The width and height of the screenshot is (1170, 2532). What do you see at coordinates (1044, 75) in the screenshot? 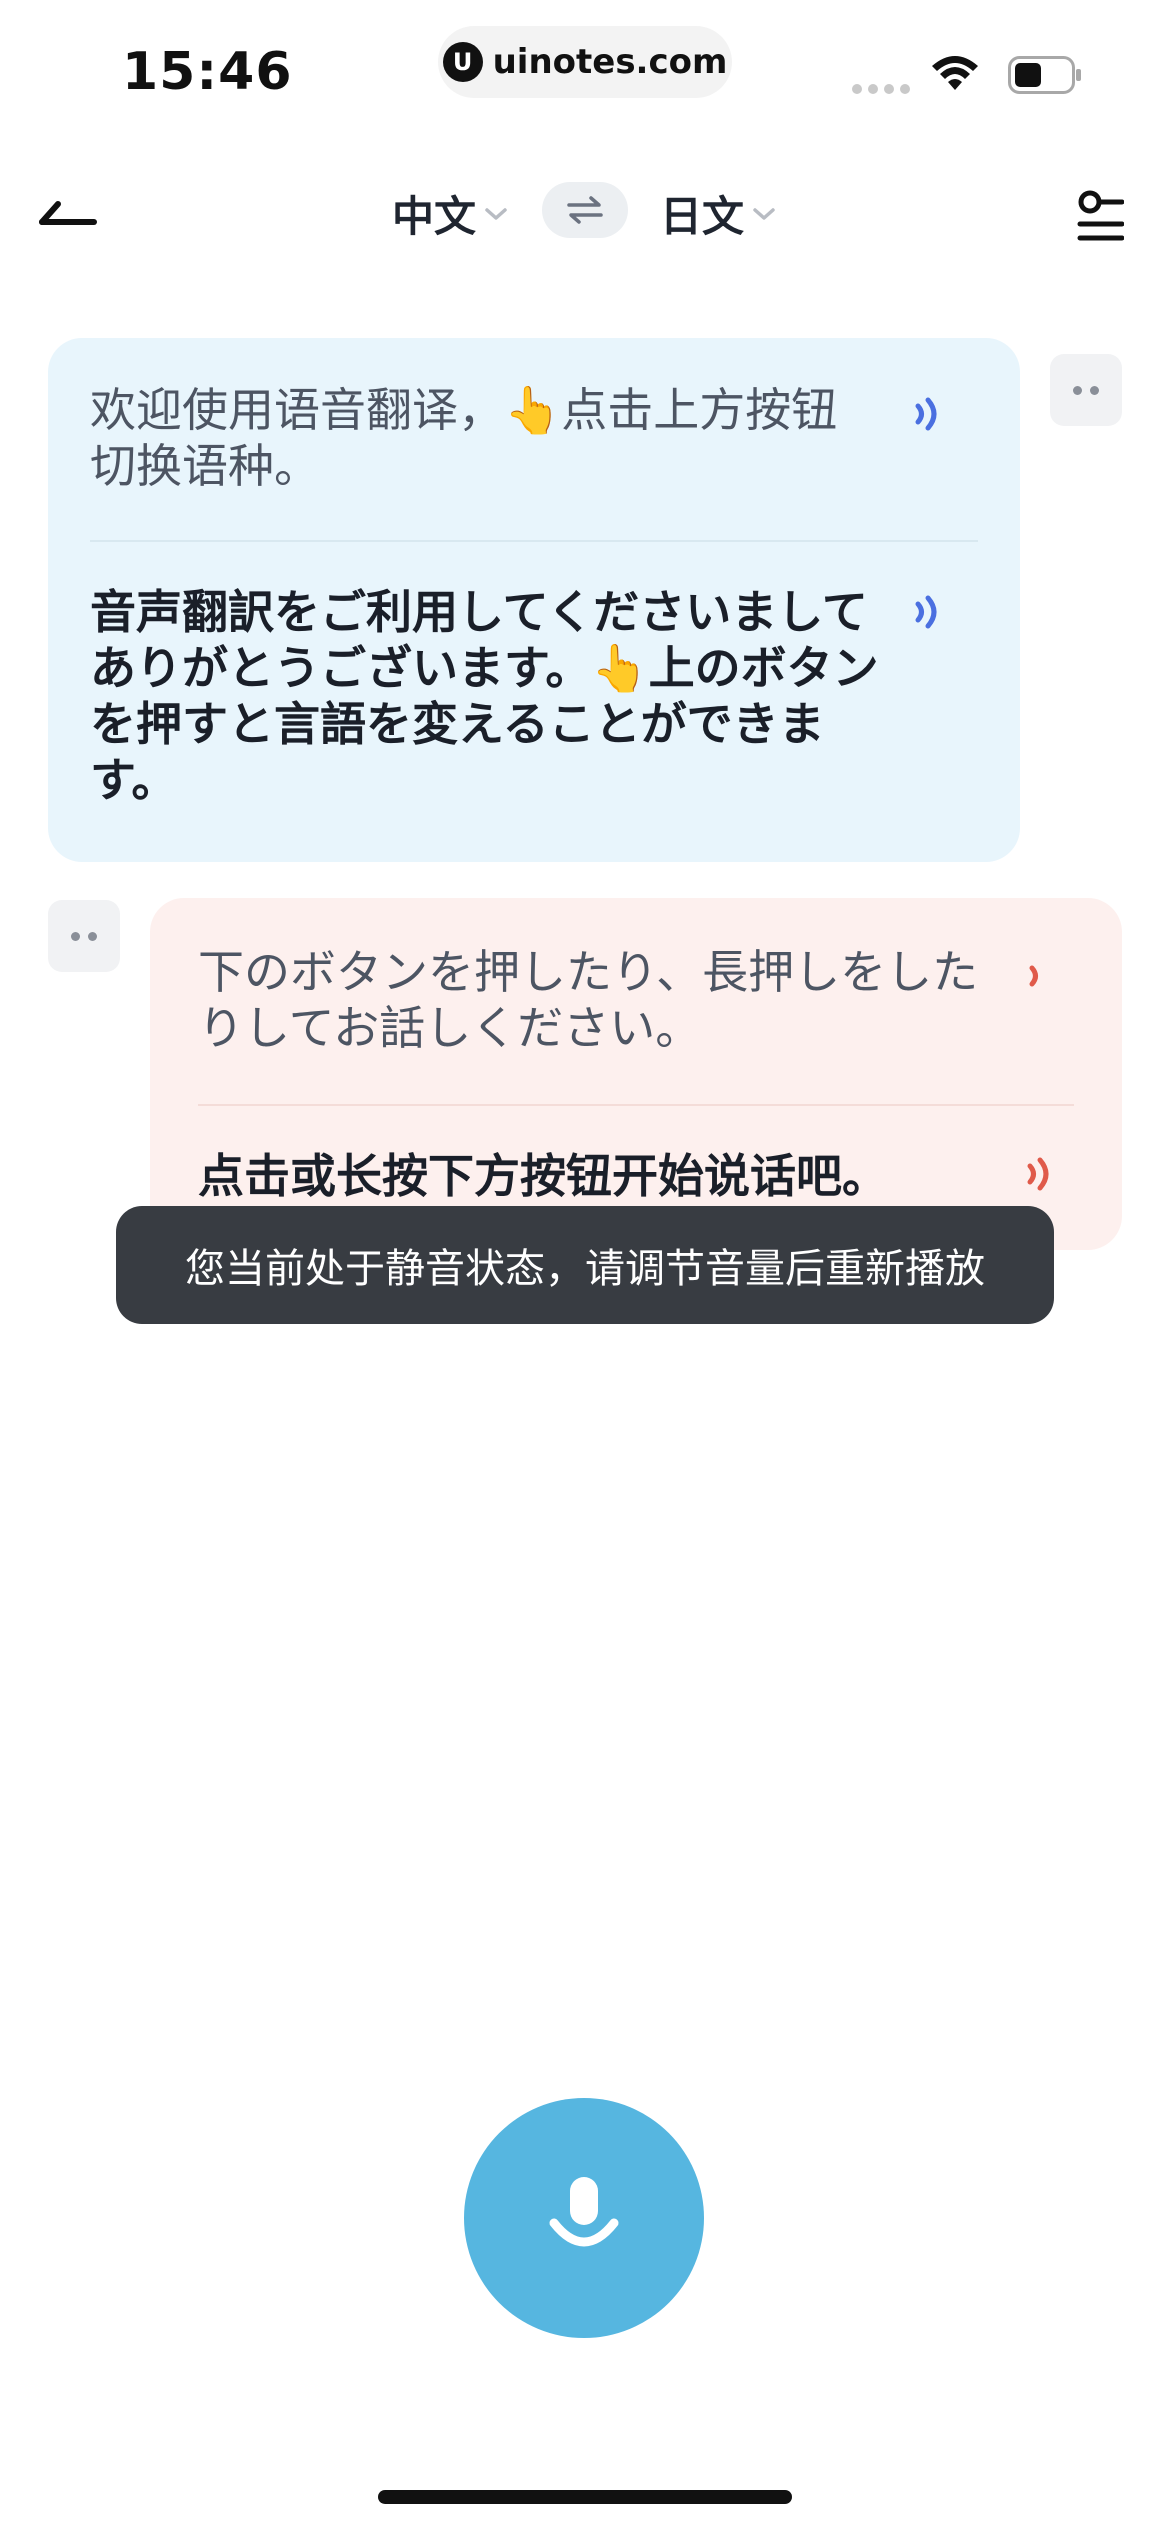
I see `battery-icon` at bounding box center [1044, 75].